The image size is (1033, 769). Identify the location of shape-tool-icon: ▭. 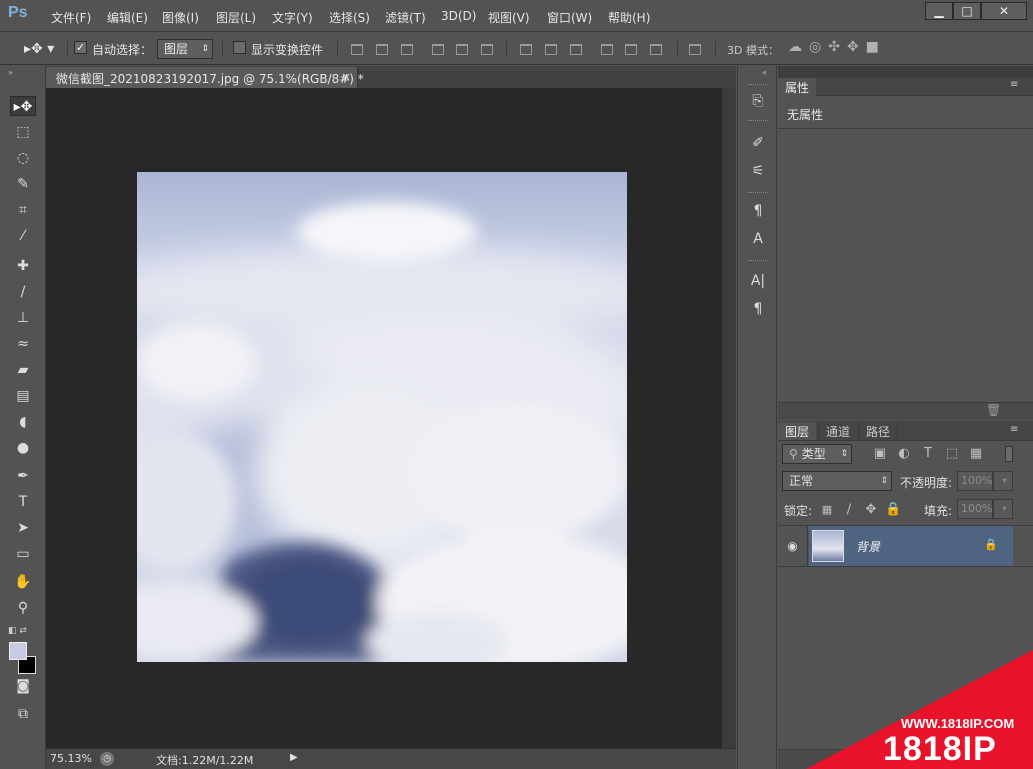
(23, 554).